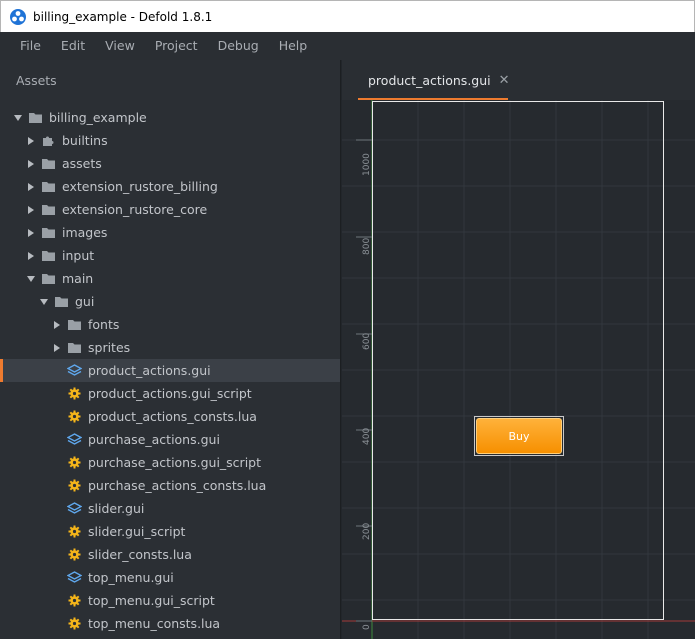 Image resolution: width=695 pixels, height=639 pixels. What do you see at coordinates (116, 508) in the screenshot?
I see `asset-tree-label: slider.gui` at bounding box center [116, 508].